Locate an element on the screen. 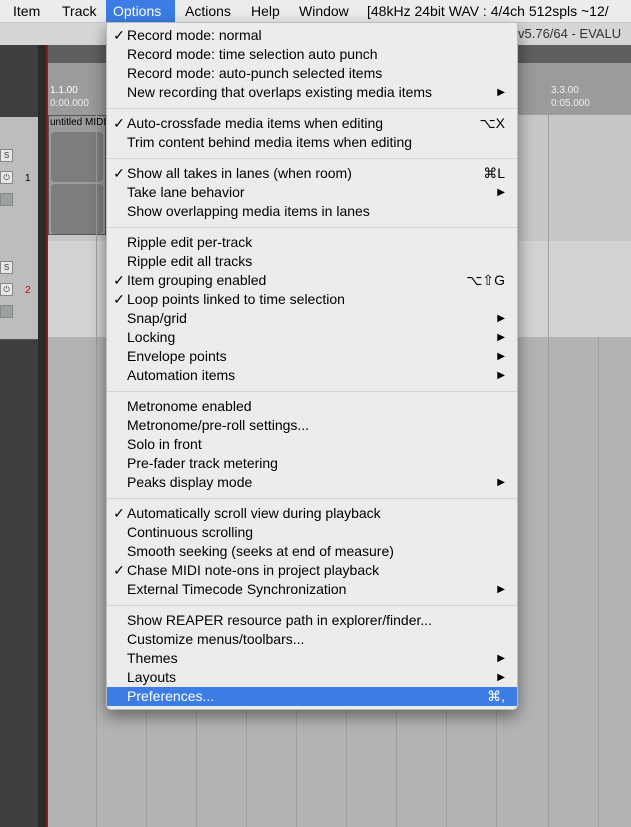  media-item-label: untitled MIDI is located at coordinates (78, 122).